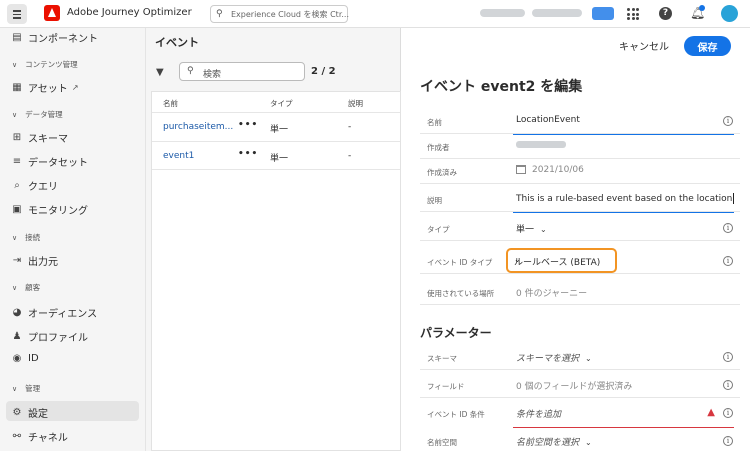  What do you see at coordinates (548, 359) in the screenshot?
I see `schema-select-value: スキーマを選択` at bounding box center [548, 359].